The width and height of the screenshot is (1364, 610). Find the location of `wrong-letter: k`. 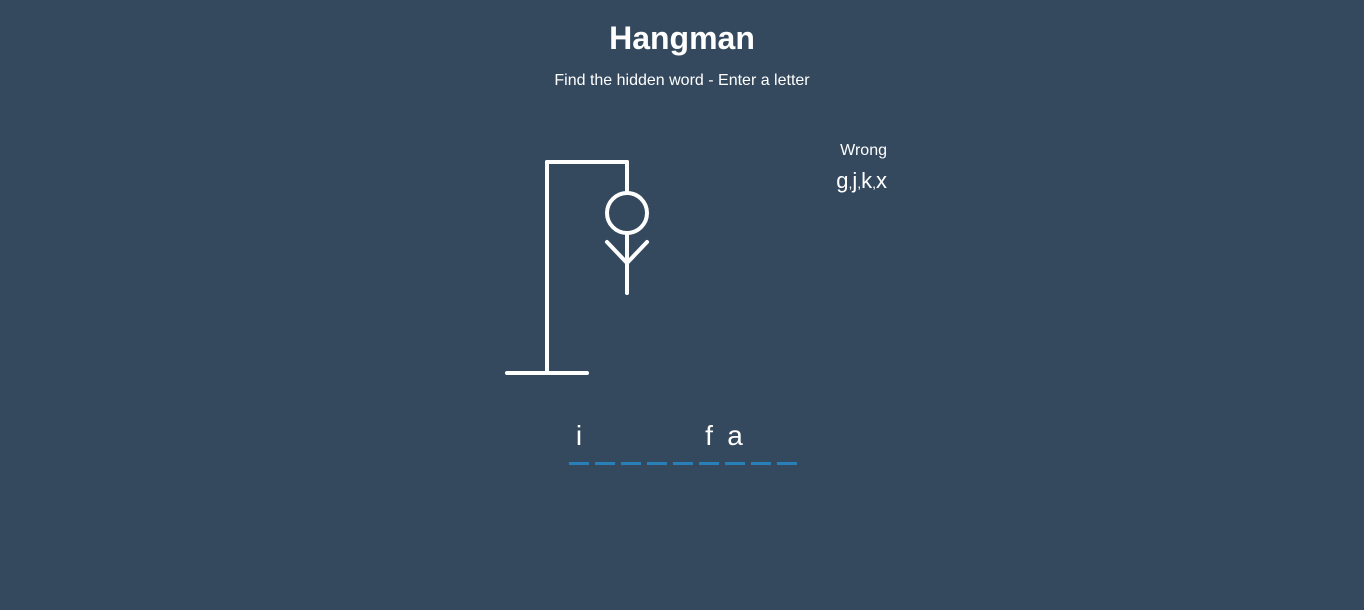

wrong-letter: k is located at coordinates (867, 180).